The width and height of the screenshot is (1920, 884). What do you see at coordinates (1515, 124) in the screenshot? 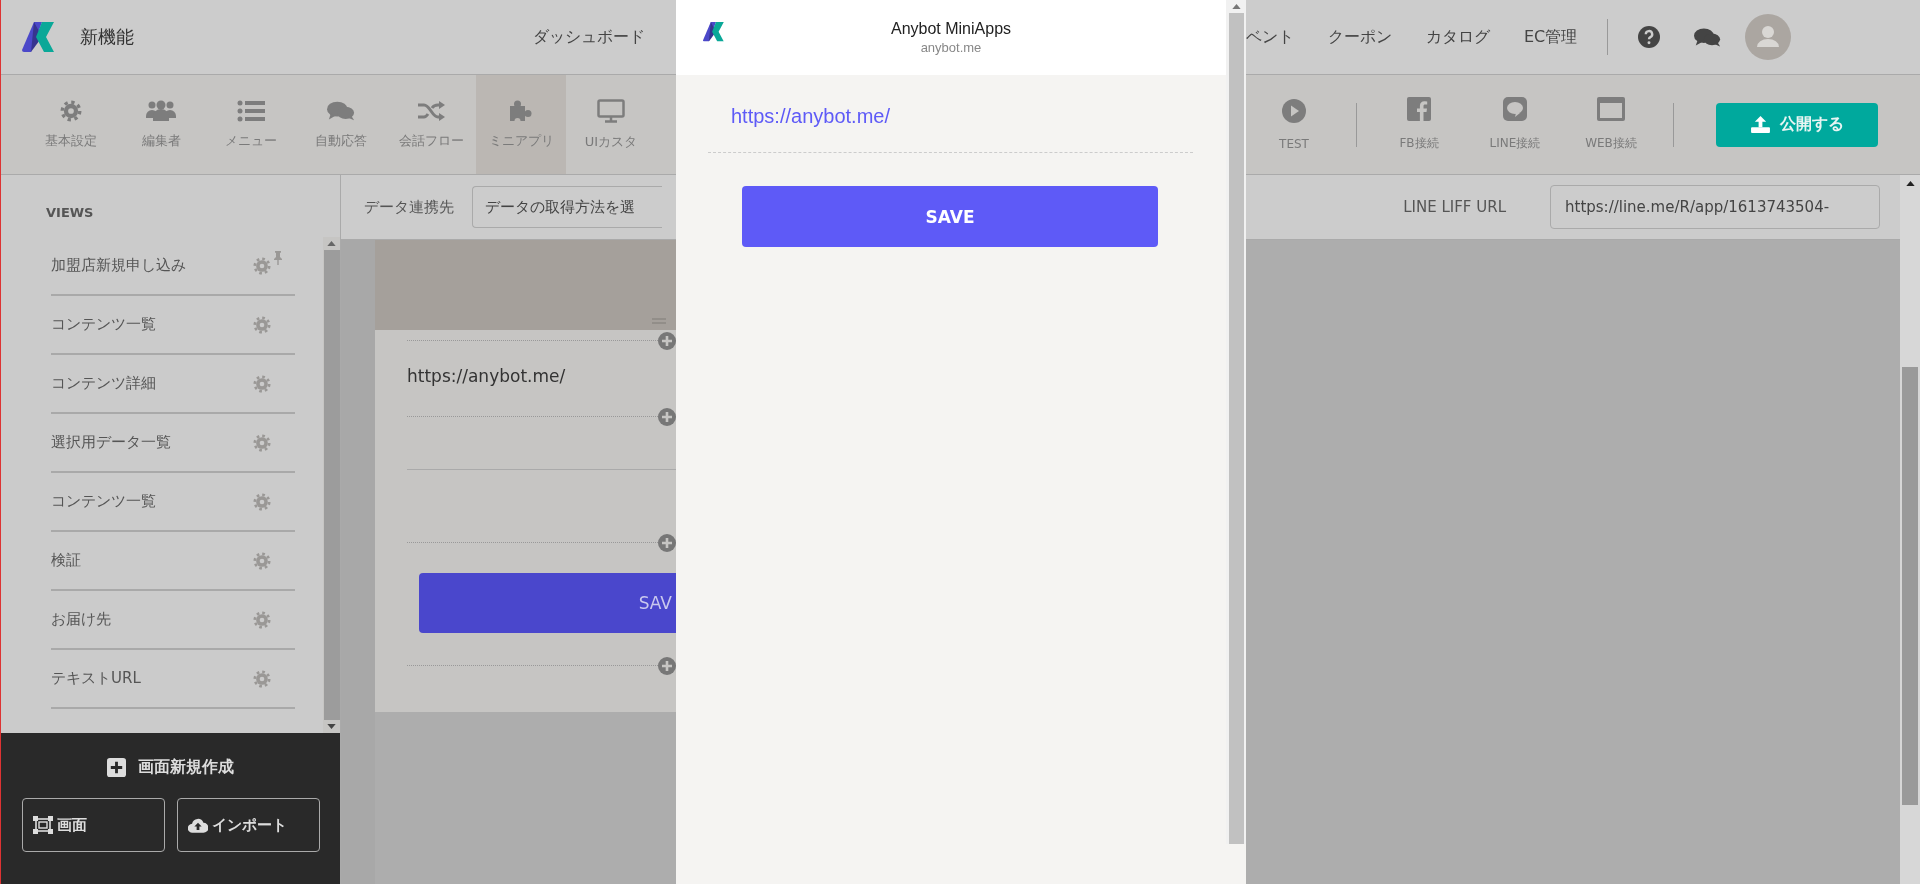
I see `toolbar-button: LINE接続` at bounding box center [1515, 124].